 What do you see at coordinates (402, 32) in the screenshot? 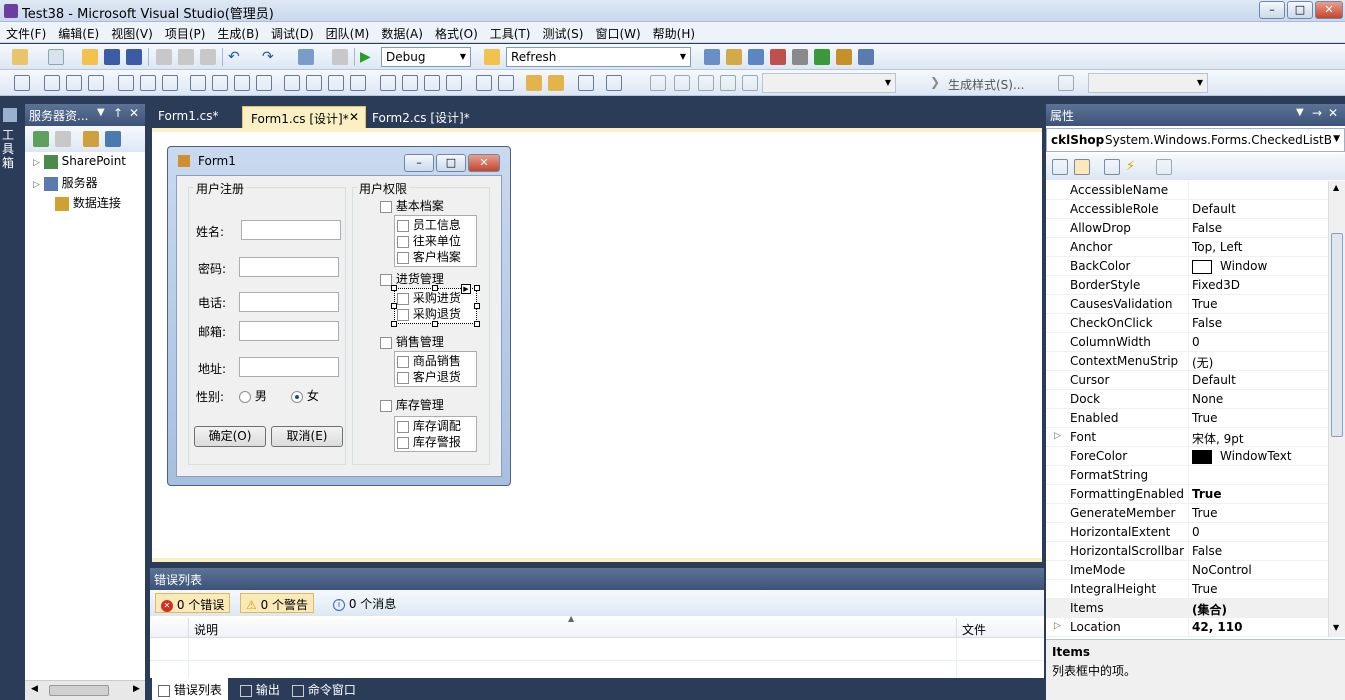
I see `menu-data: 数据(A)` at bounding box center [402, 32].